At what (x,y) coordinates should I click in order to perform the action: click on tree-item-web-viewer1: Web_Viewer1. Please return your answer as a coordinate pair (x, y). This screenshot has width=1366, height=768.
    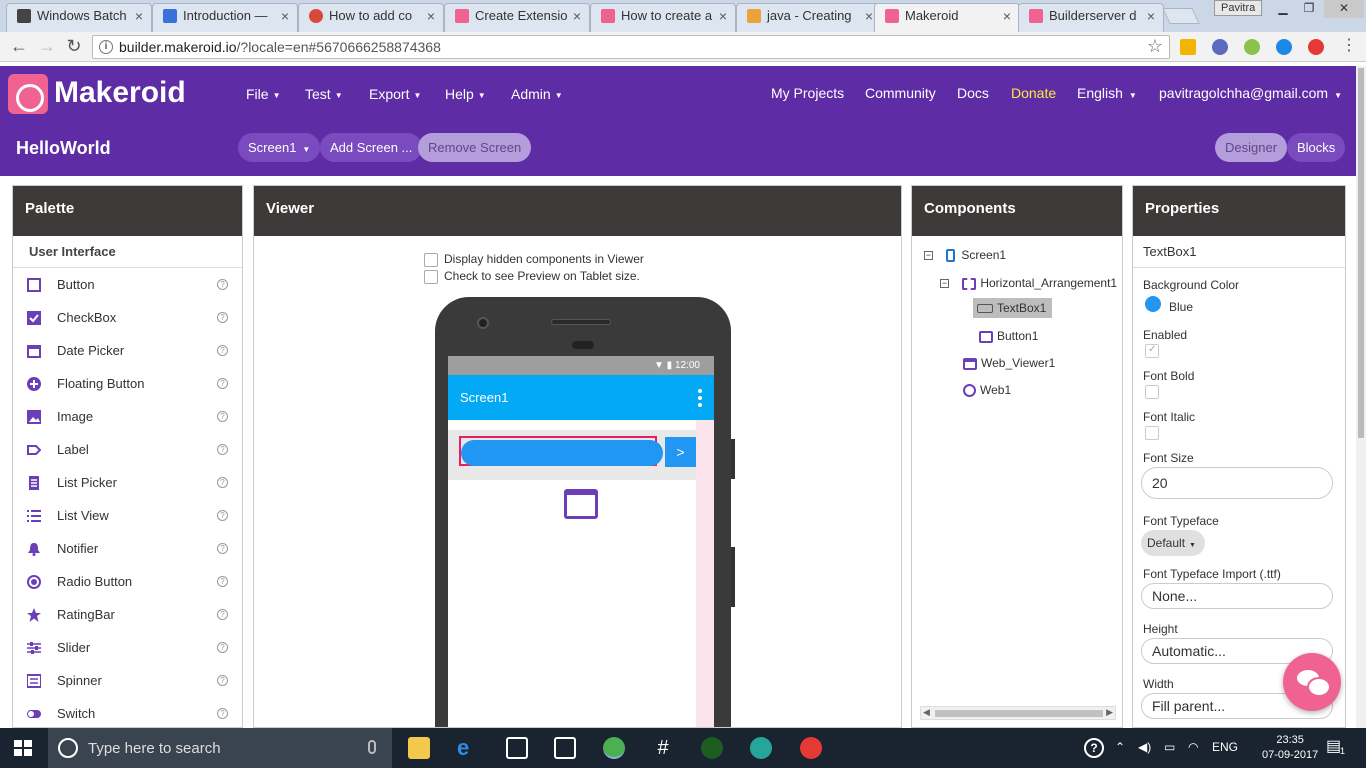
    Looking at the image, I should click on (1009, 363).